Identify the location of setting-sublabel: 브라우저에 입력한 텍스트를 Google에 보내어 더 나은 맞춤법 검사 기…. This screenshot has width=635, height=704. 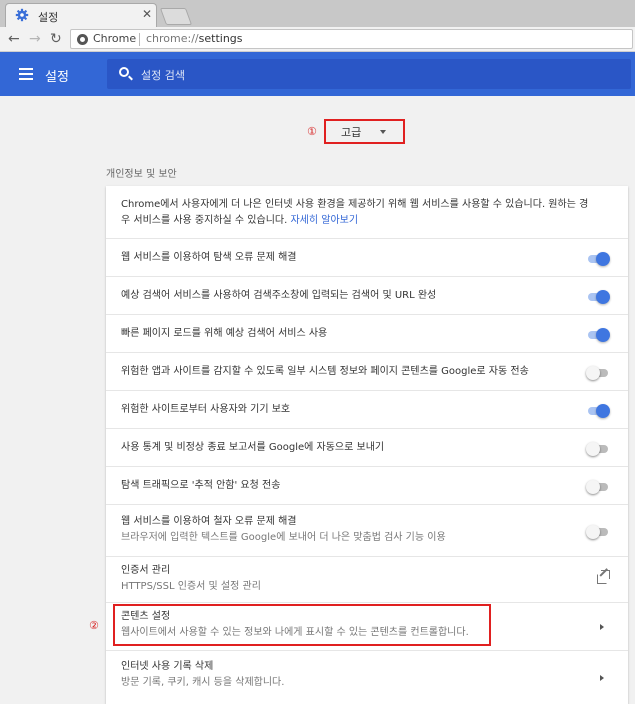
(283, 537).